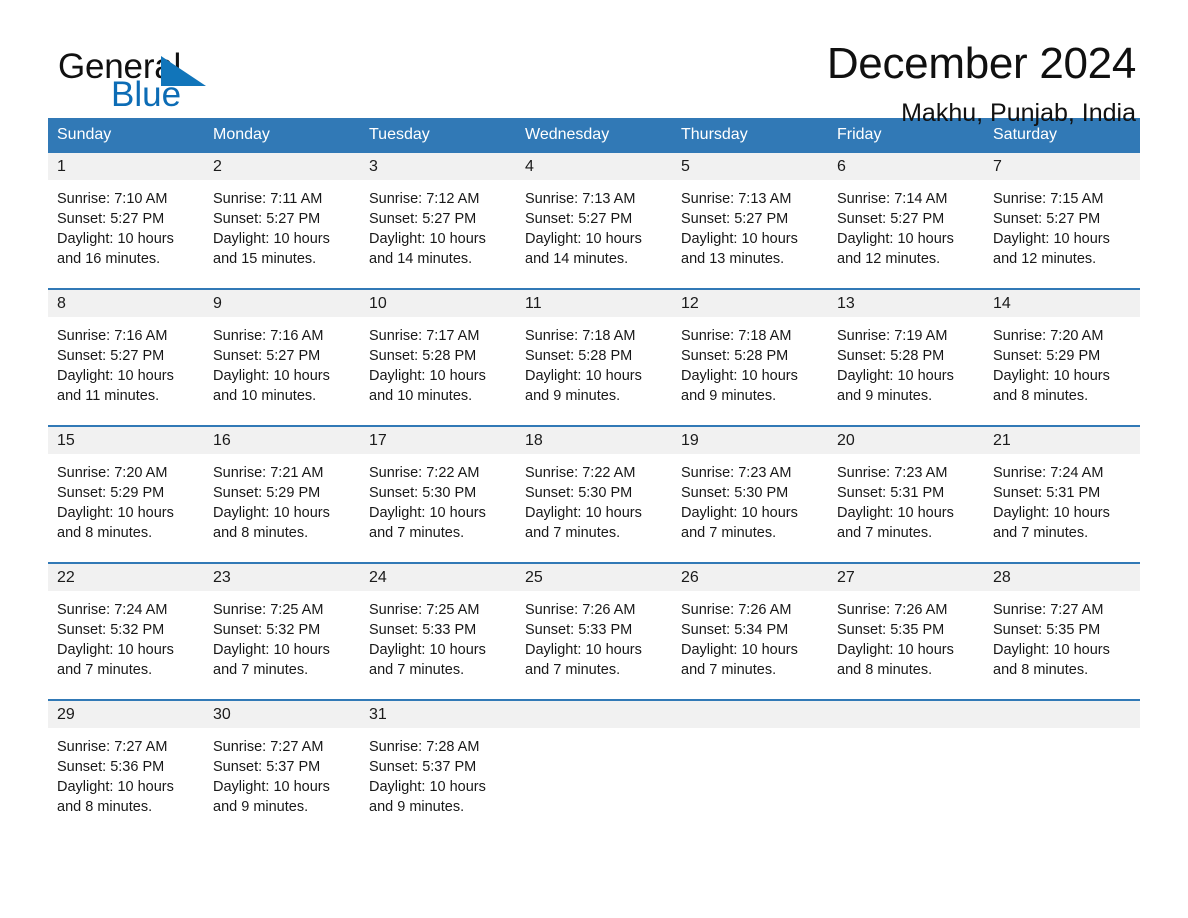  What do you see at coordinates (594, 577) in the screenshot?
I see `day-number: 25` at bounding box center [594, 577].